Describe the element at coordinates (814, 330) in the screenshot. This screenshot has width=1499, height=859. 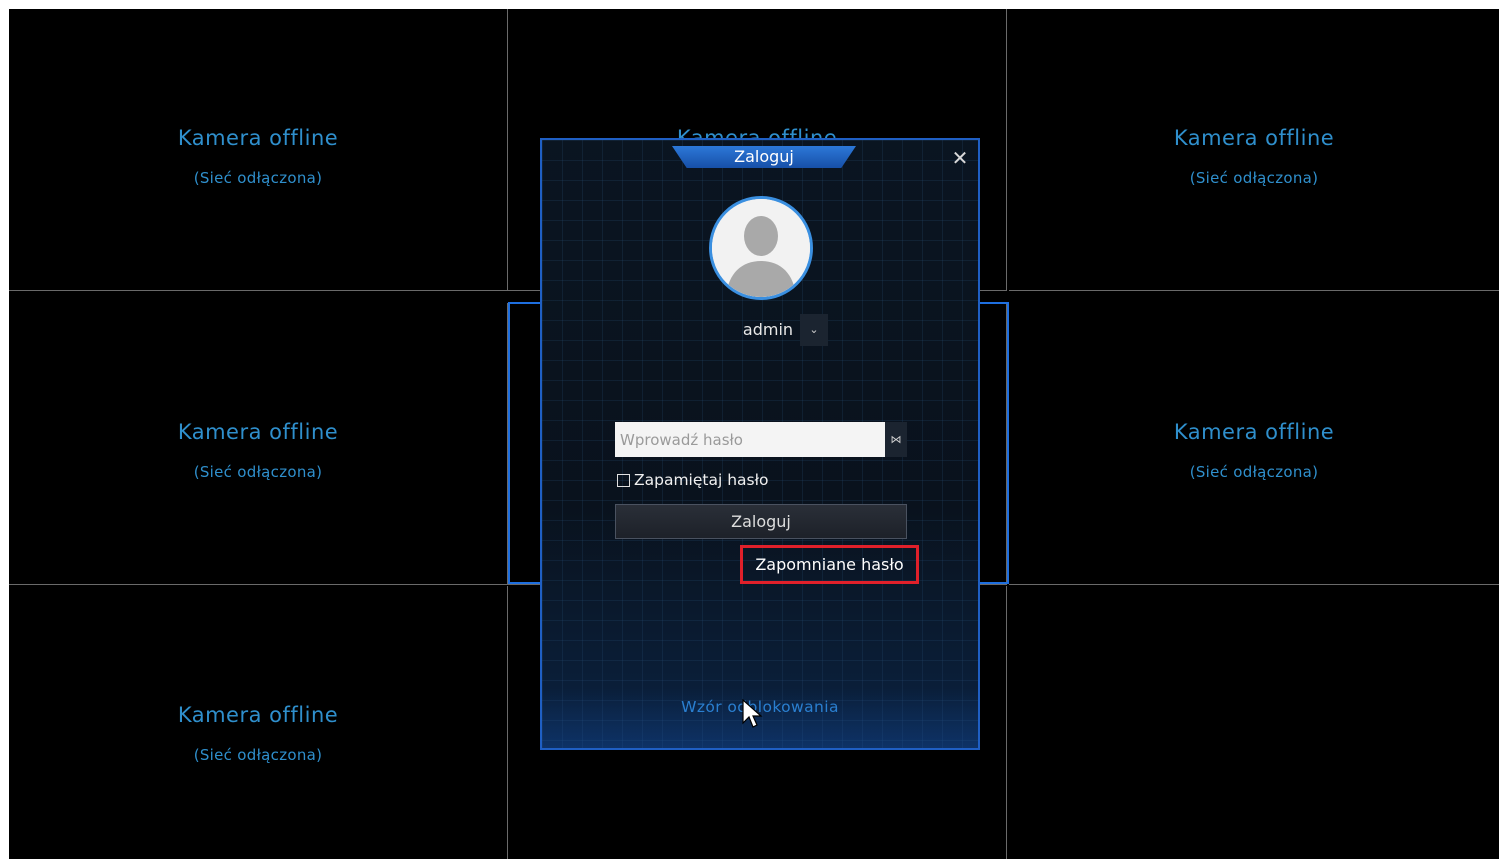
I see `chevron-down-icon: ⌄` at that location.